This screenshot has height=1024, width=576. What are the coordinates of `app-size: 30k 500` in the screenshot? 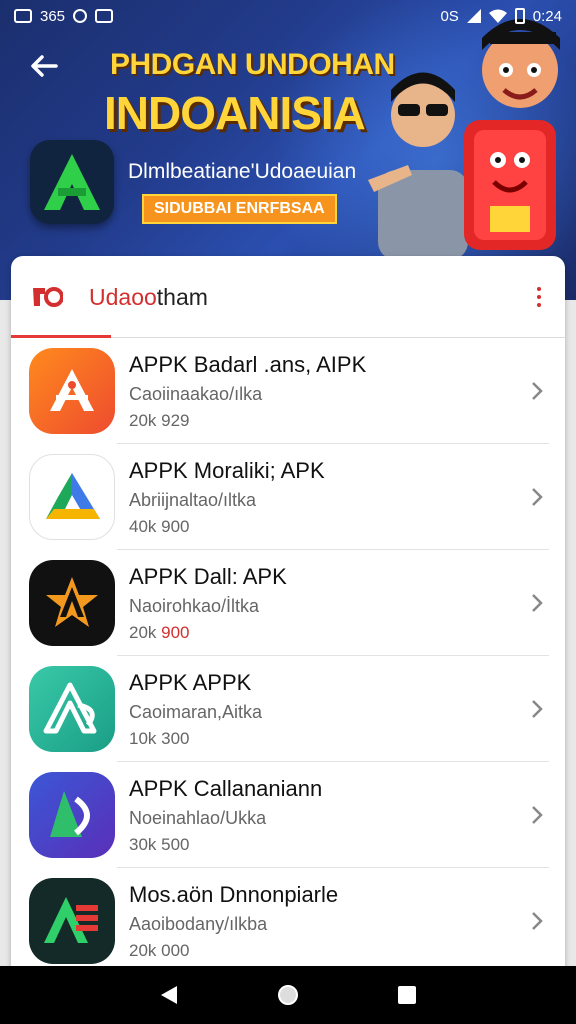 It's located at (159, 844).